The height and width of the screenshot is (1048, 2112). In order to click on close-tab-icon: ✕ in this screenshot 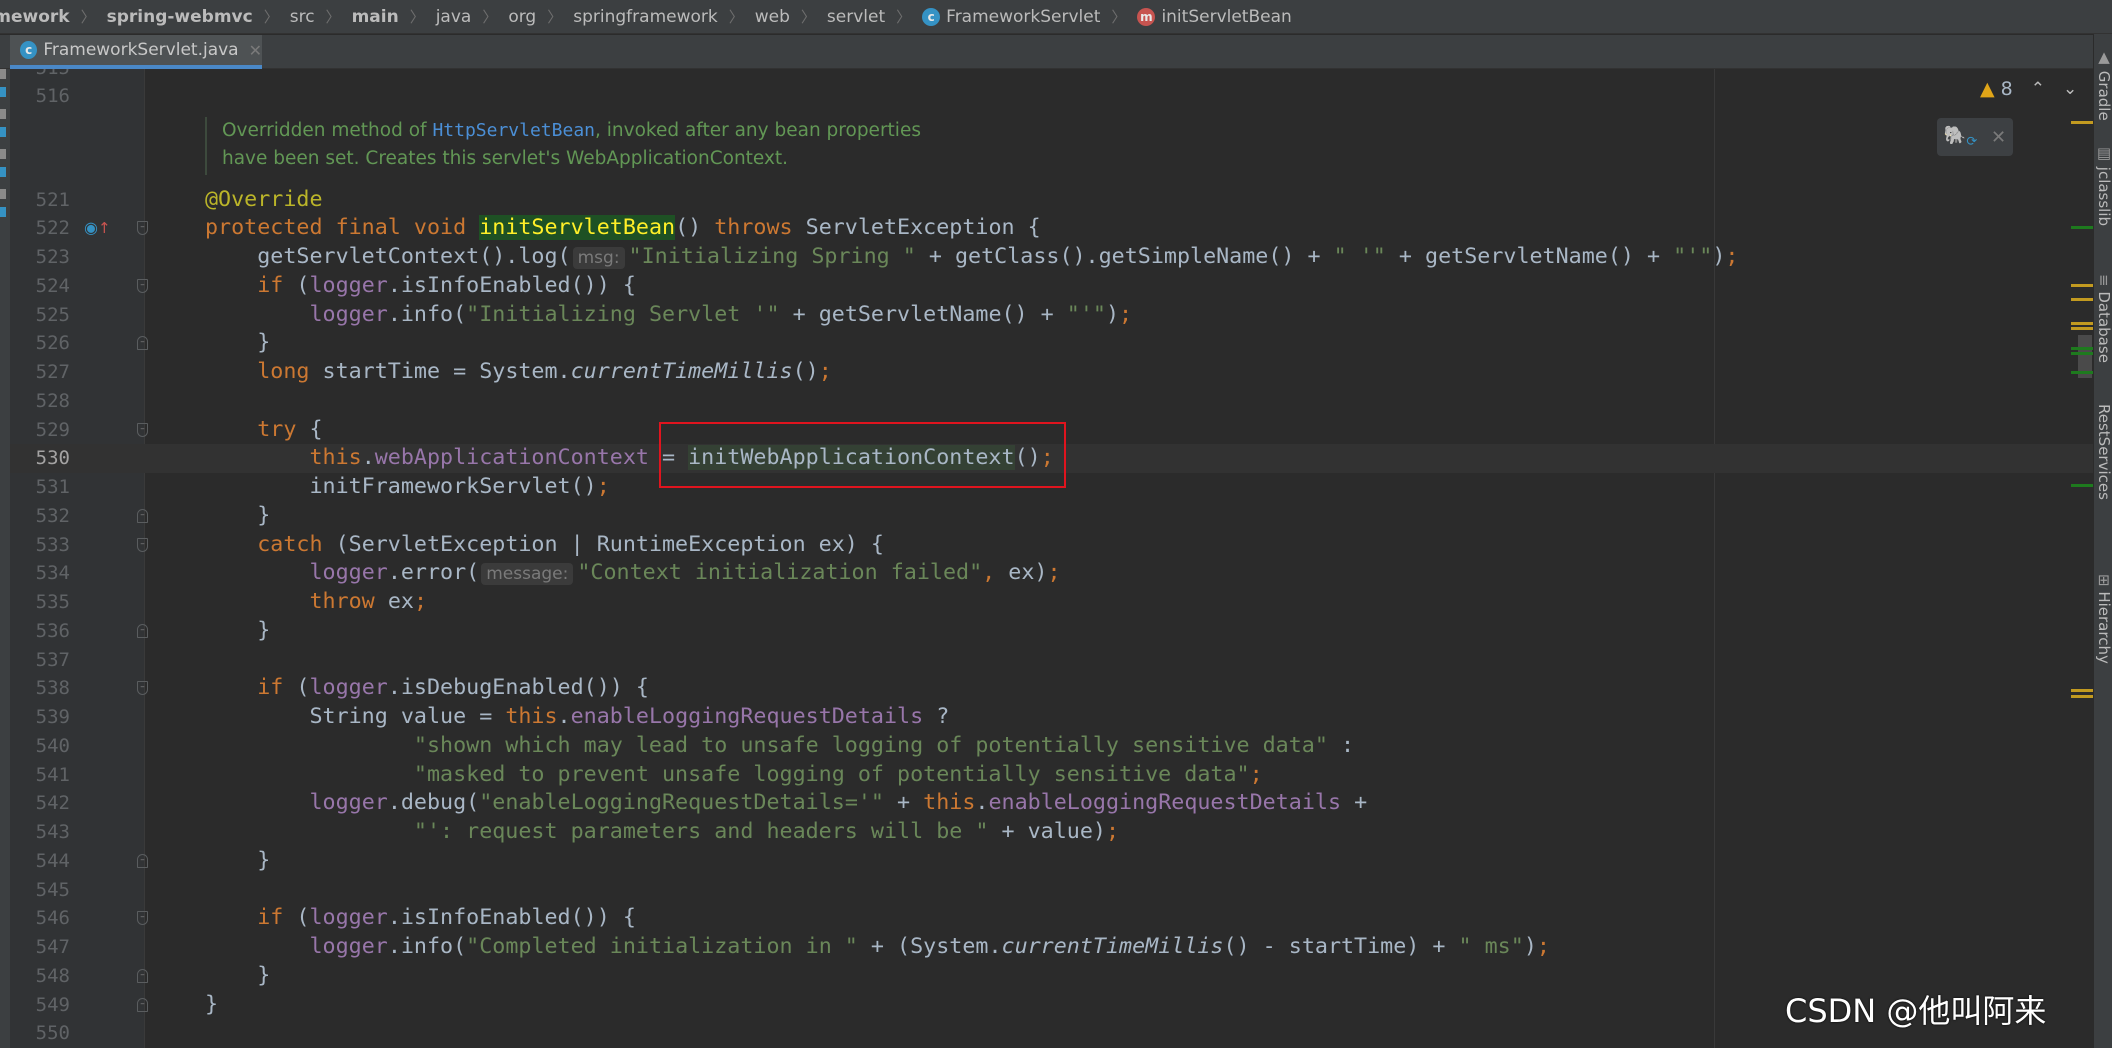, I will do `click(255, 50)`.